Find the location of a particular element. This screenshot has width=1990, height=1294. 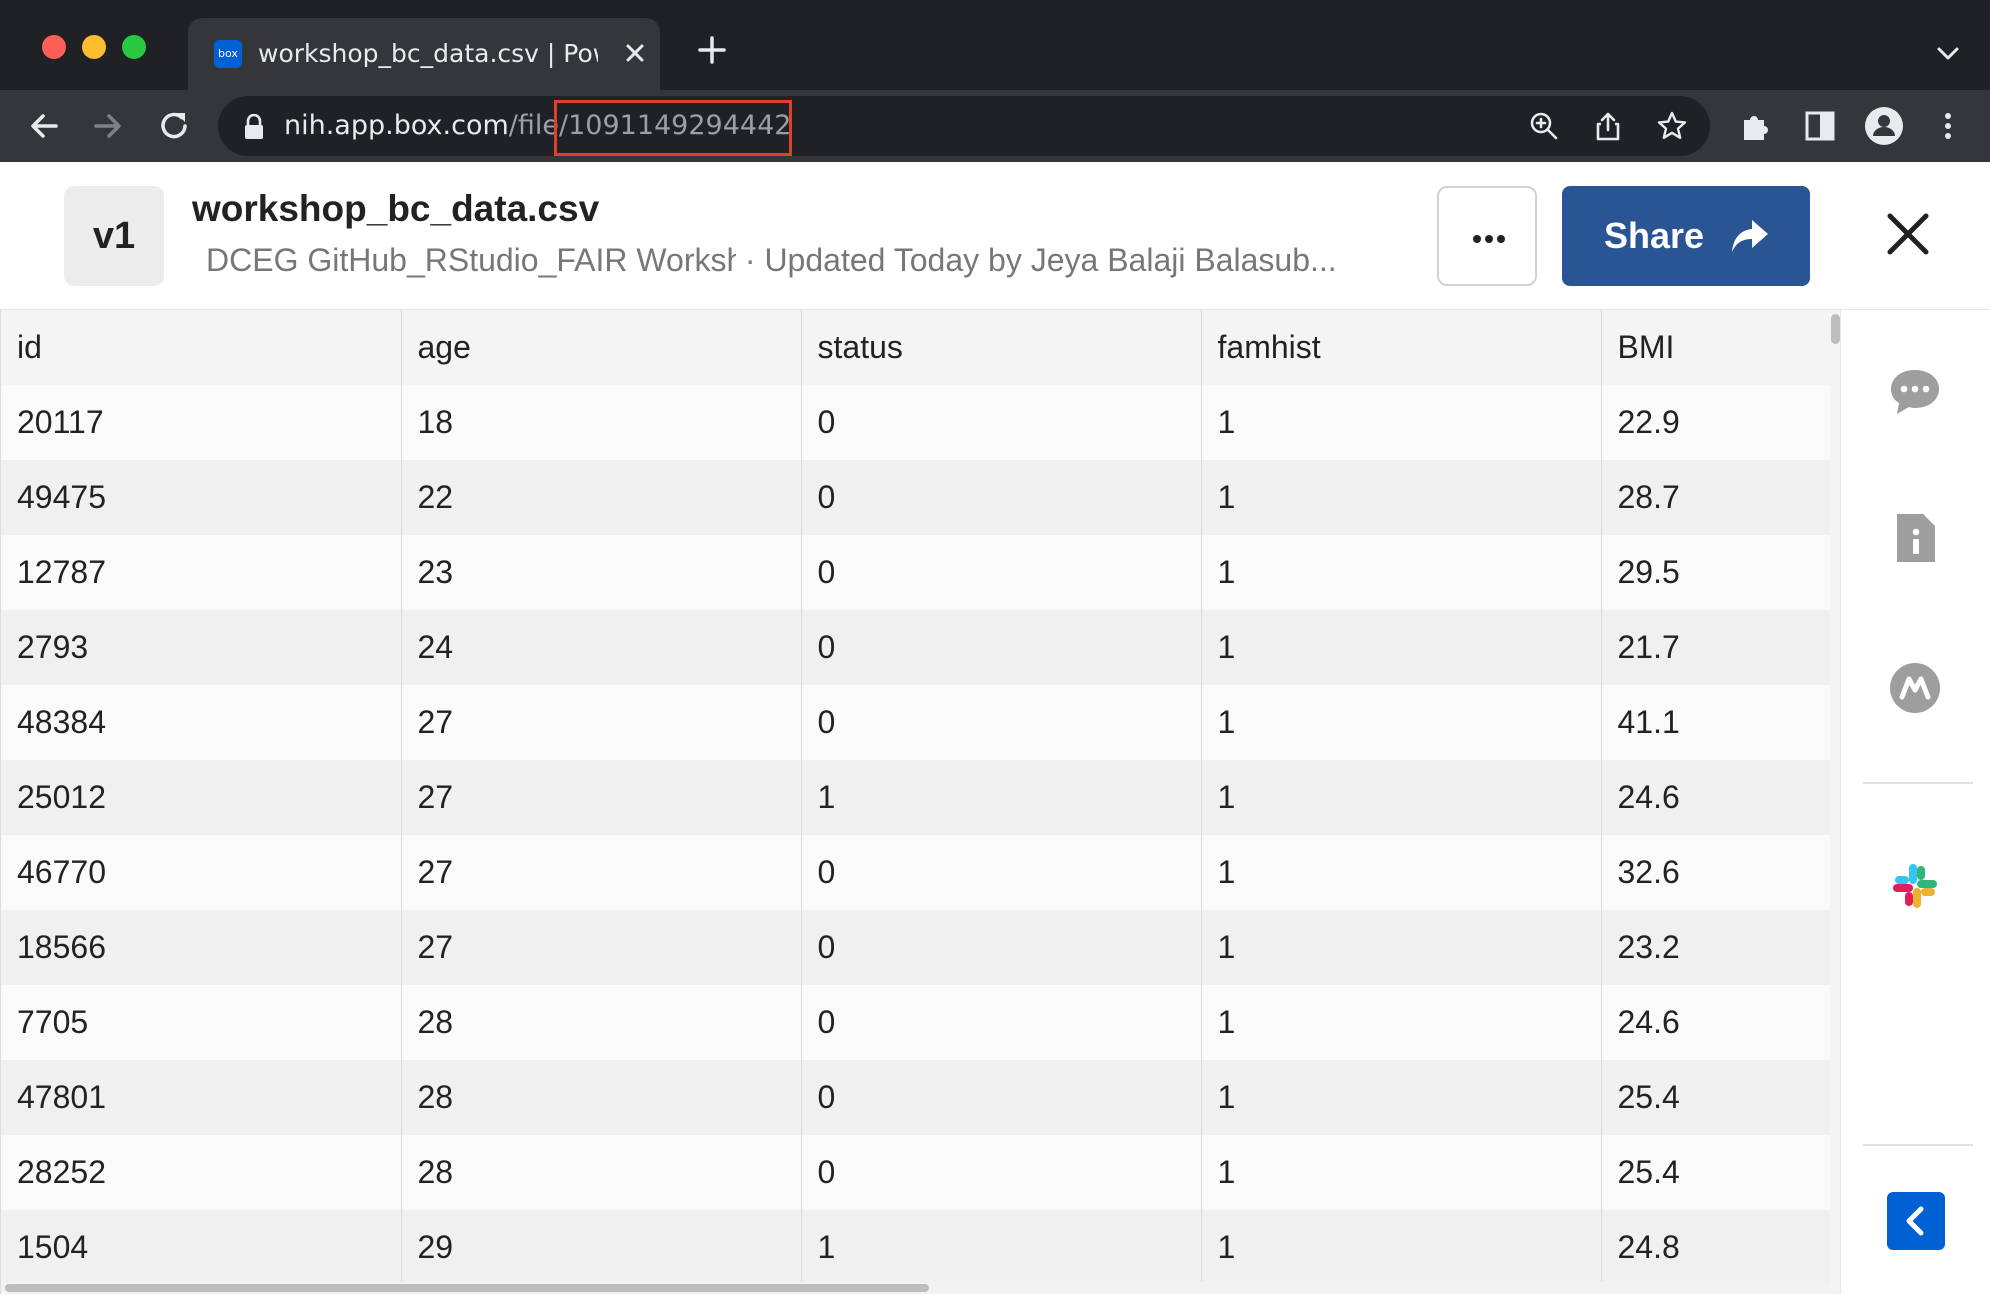

table-cell: 20117 is located at coordinates (201, 422).